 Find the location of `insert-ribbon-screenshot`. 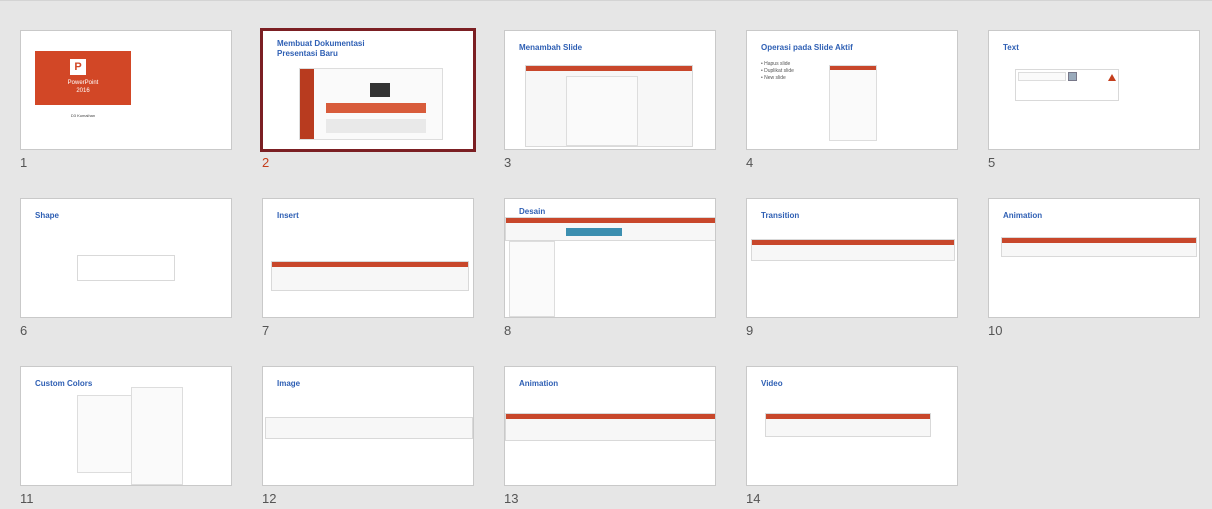

insert-ribbon-screenshot is located at coordinates (370, 276).